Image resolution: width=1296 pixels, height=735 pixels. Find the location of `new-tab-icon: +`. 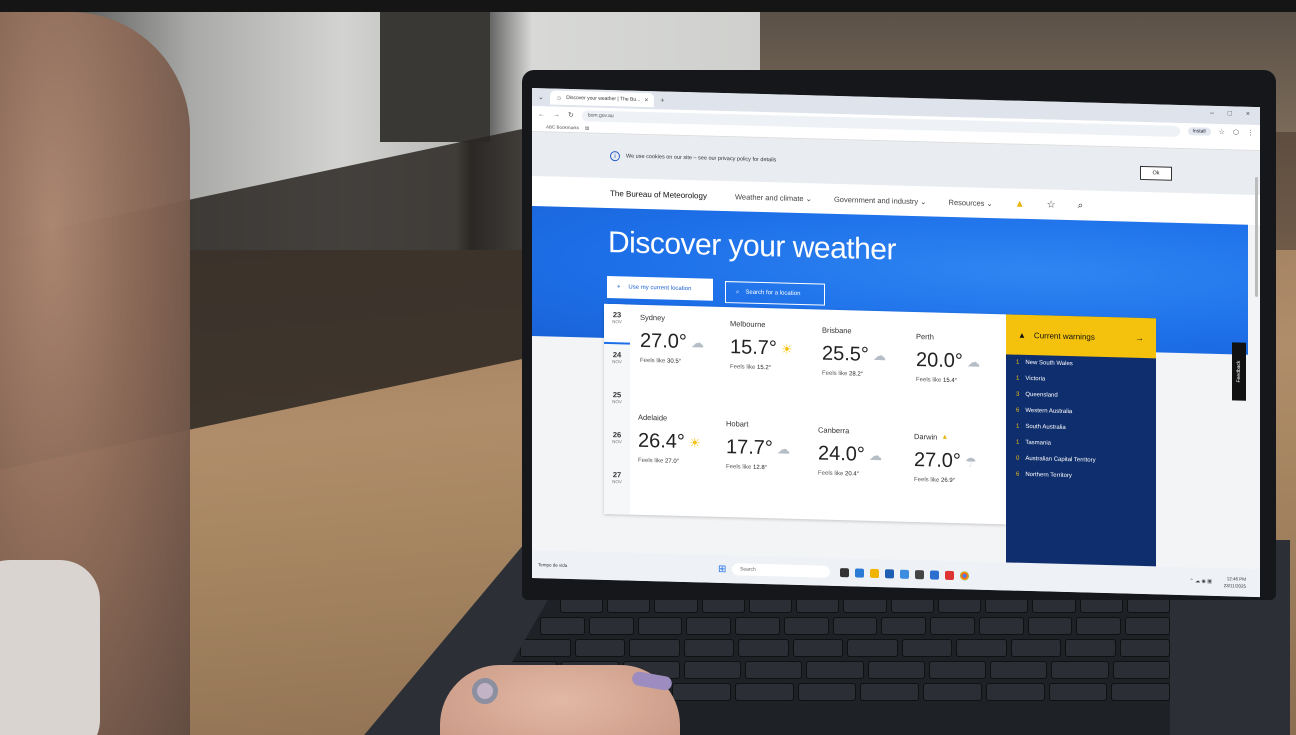

new-tab-icon: + is located at coordinates (662, 100).